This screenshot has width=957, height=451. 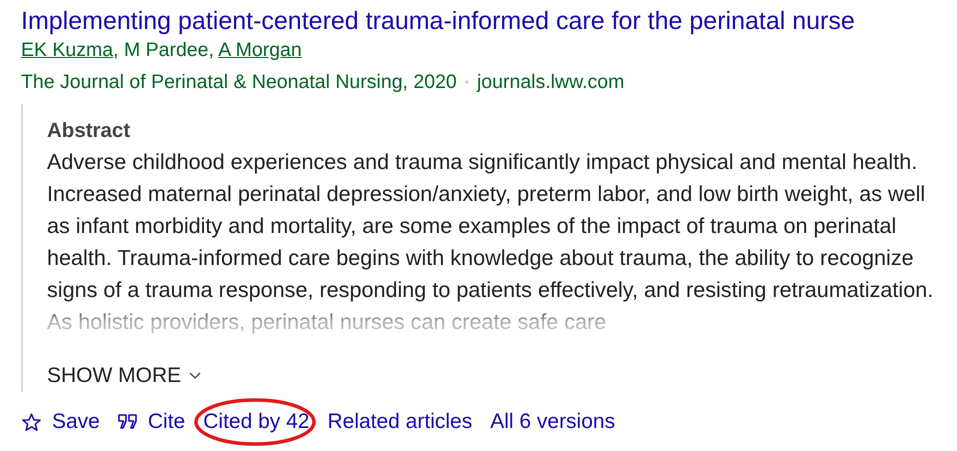 I want to click on author-link: A Morgan, so click(x=260, y=50).